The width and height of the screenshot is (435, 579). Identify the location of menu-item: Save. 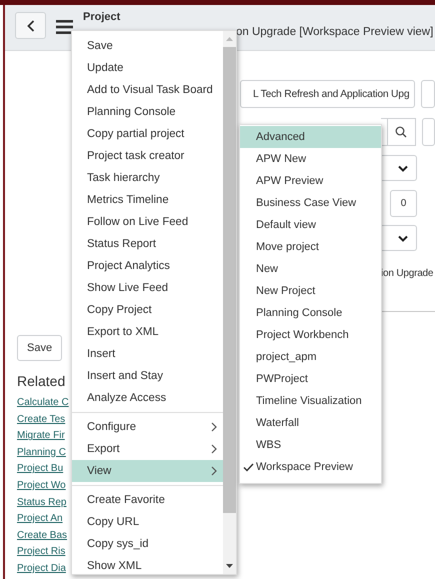
(147, 46).